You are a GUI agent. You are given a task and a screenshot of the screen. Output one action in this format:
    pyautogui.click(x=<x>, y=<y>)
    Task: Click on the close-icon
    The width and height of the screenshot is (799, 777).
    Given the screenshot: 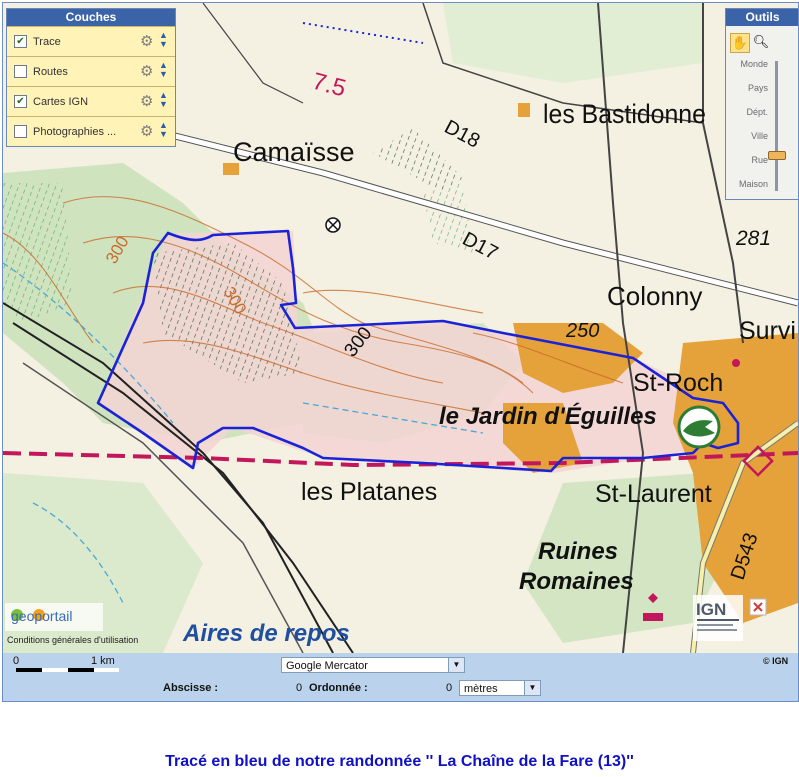 What is the action you would take?
    pyautogui.click(x=758, y=607)
    